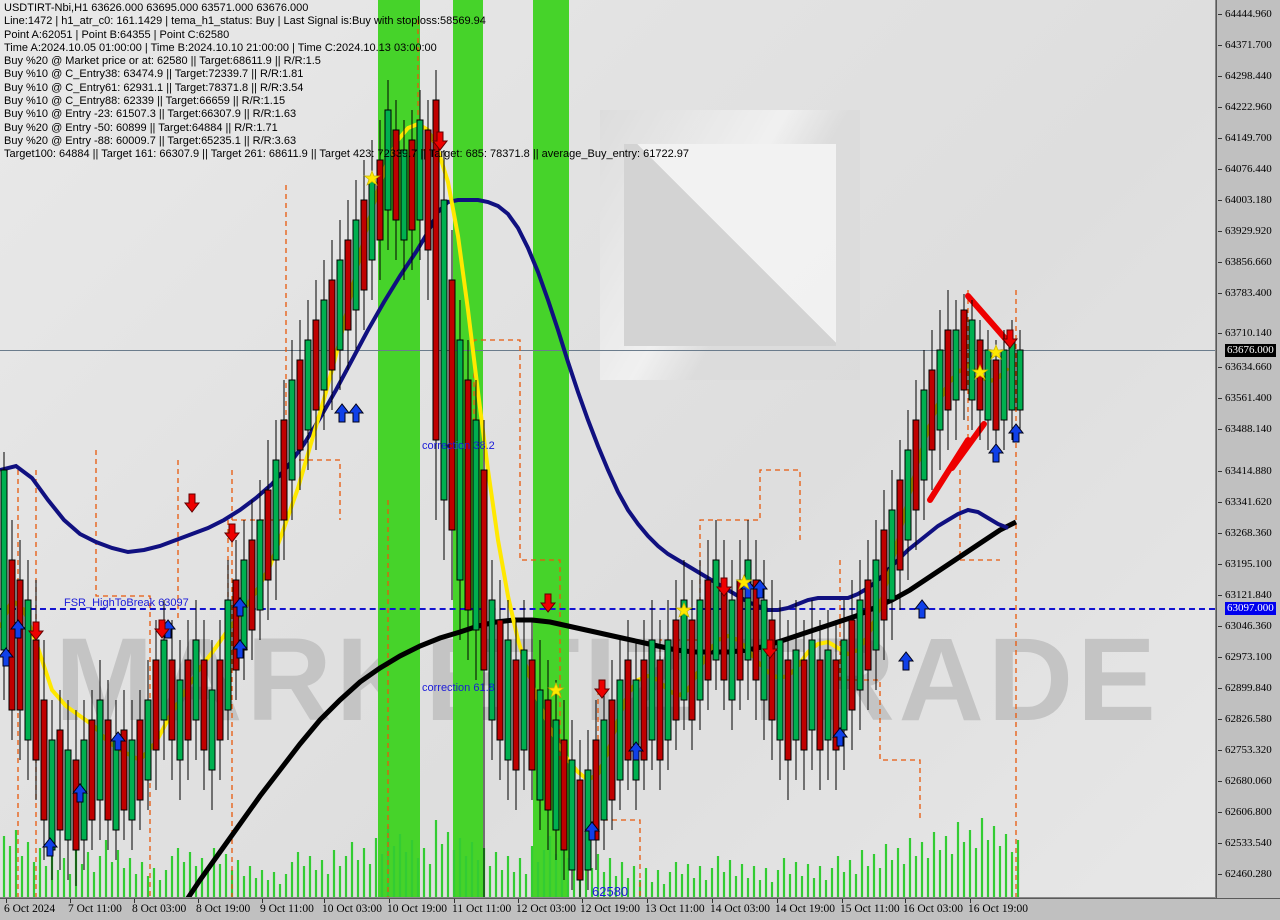  I want to click on price-tick-label: 63710.140, so click(1248, 333).